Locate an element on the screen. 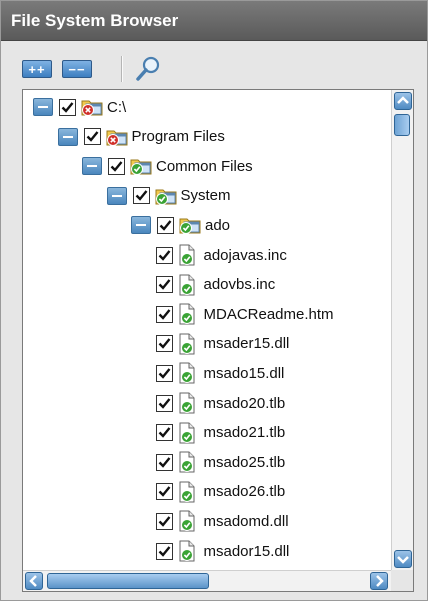  tree-file-row: msado26.tlb is located at coordinates (220, 492).